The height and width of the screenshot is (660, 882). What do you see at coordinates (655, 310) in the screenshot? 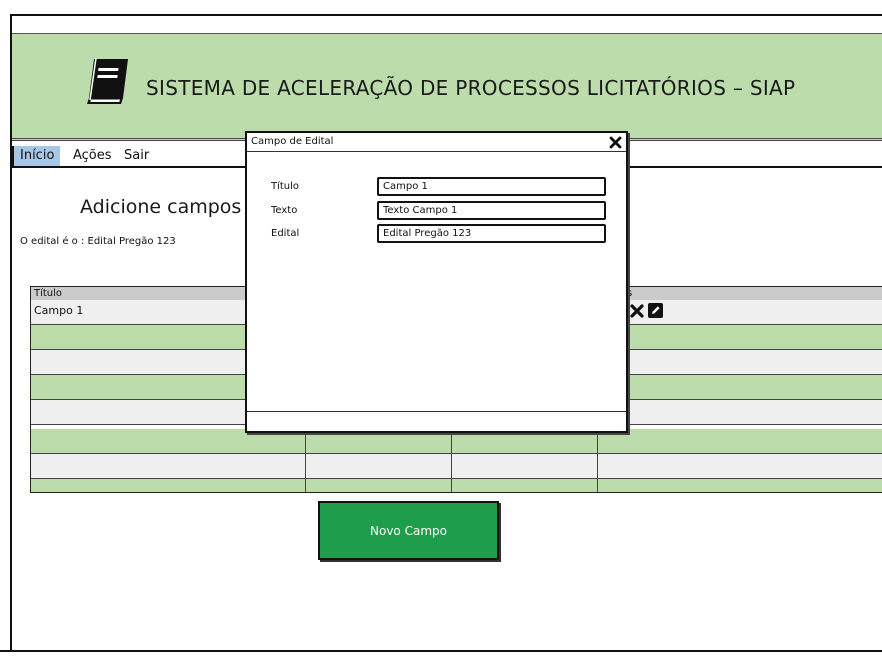
I see `edit-icon` at bounding box center [655, 310].